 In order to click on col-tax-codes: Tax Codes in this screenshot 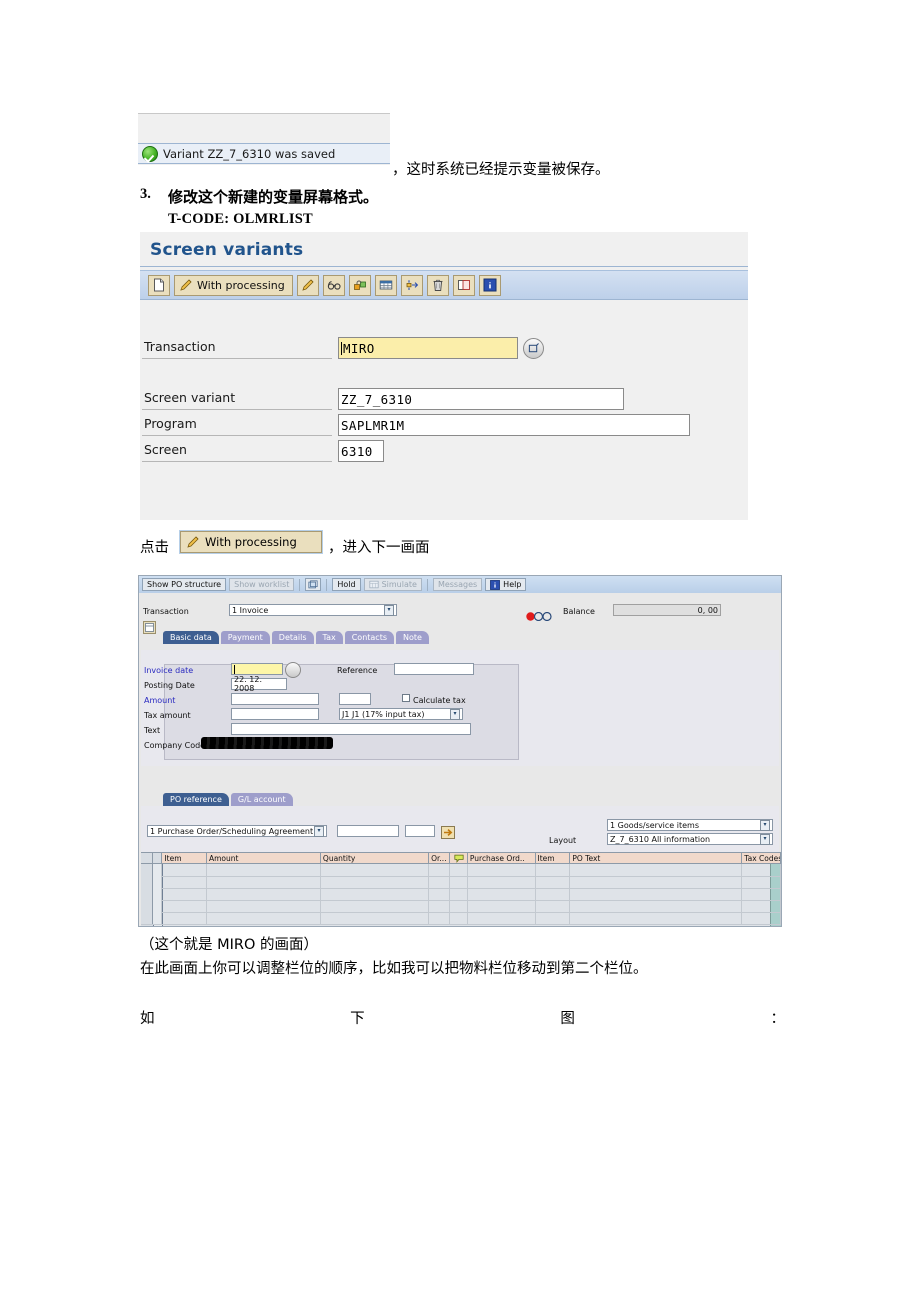, I will do `click(761, 858)`.